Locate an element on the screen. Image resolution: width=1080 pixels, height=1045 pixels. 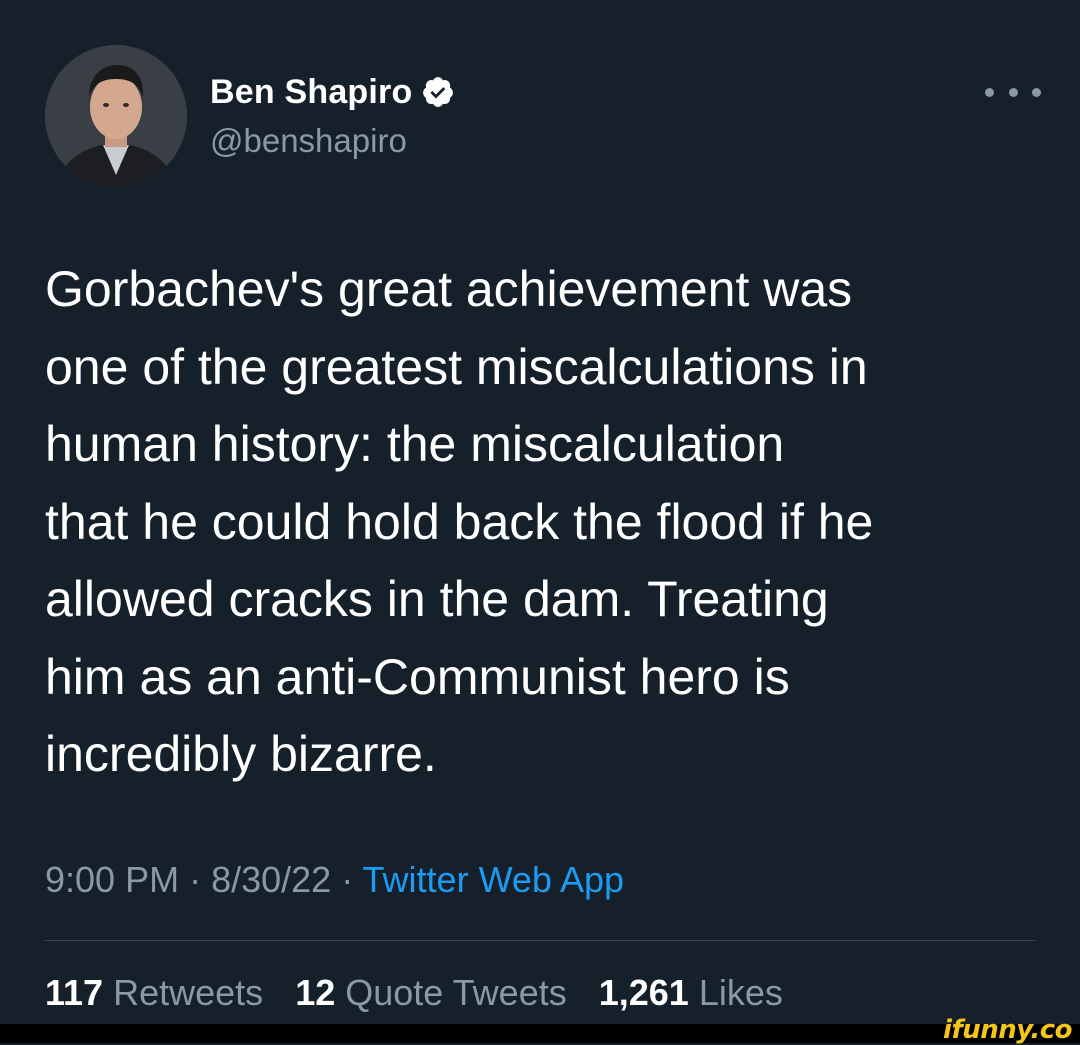
tweet-stats: 117 Retweets 12 Quote Tweets 1,261 Likes is located at coordinates (425, 993).